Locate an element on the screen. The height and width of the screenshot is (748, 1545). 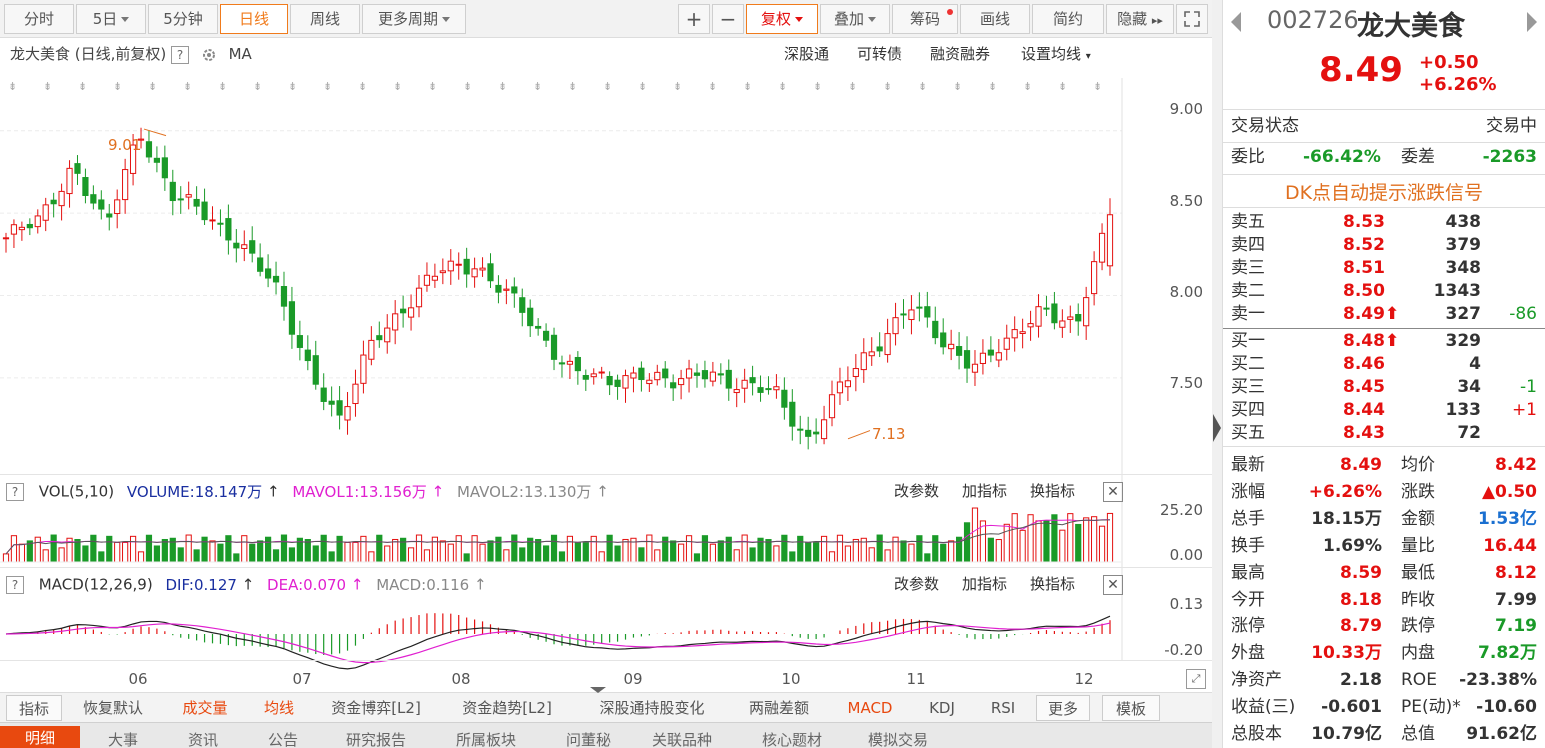
tab-more: 更多 is located at coordinates (1063, 708).